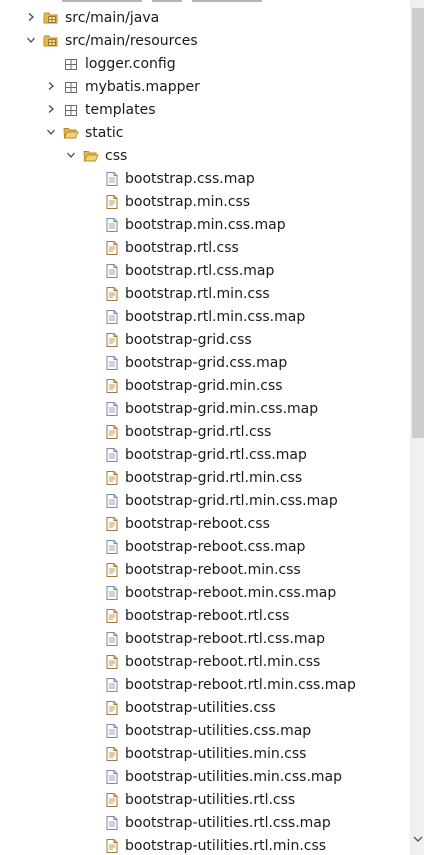 This screenshot has width=424, height=855. Describe the element at coordinates (205, 477) in the screenshot. I see `tree-item-bootstrap-grid-rtl-min-css: bootstrap-grid.rtl.min.css` at that location.